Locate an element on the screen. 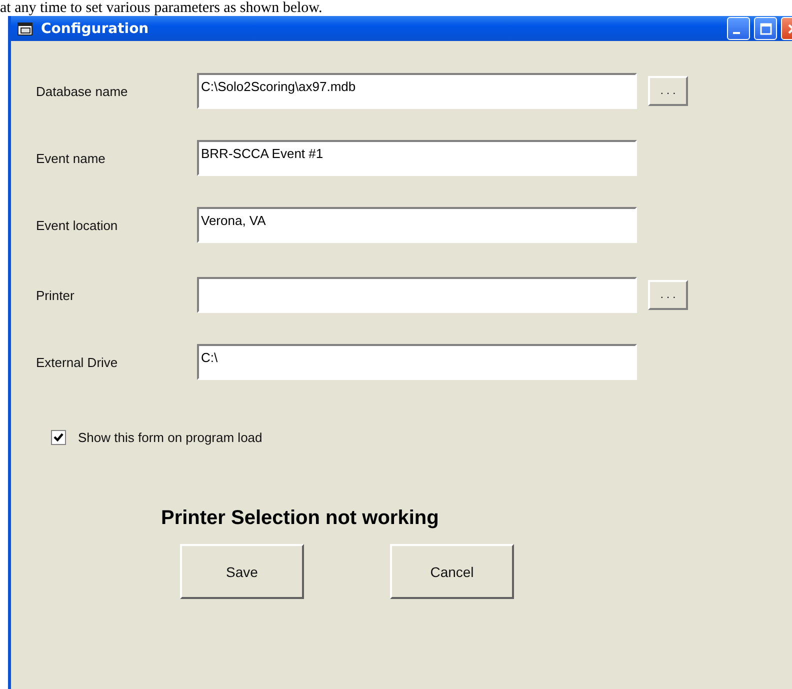 The width and height of the screenshot is (792, 689). window-icon is located at coordinates (25, 29).